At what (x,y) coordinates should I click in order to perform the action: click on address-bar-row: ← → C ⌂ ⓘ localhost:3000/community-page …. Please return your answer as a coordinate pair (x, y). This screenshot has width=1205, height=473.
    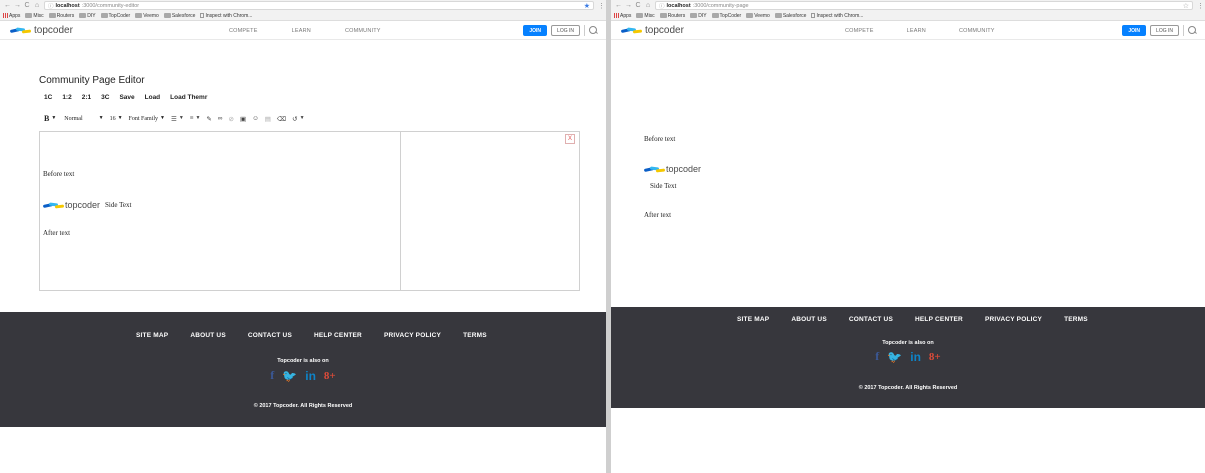
    Looking at the image, I should click on (908, 5).